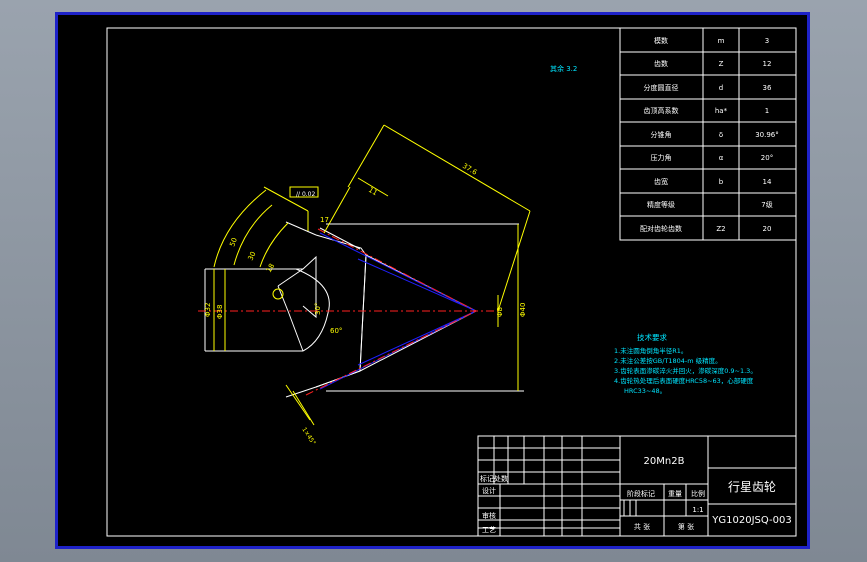 Image resolution: width=867 pixels, height=562 pixels. What do you see at coordinates (661, 40) in the screenshot?
I see `param-name: 模数` at bounding box center [661, 40].